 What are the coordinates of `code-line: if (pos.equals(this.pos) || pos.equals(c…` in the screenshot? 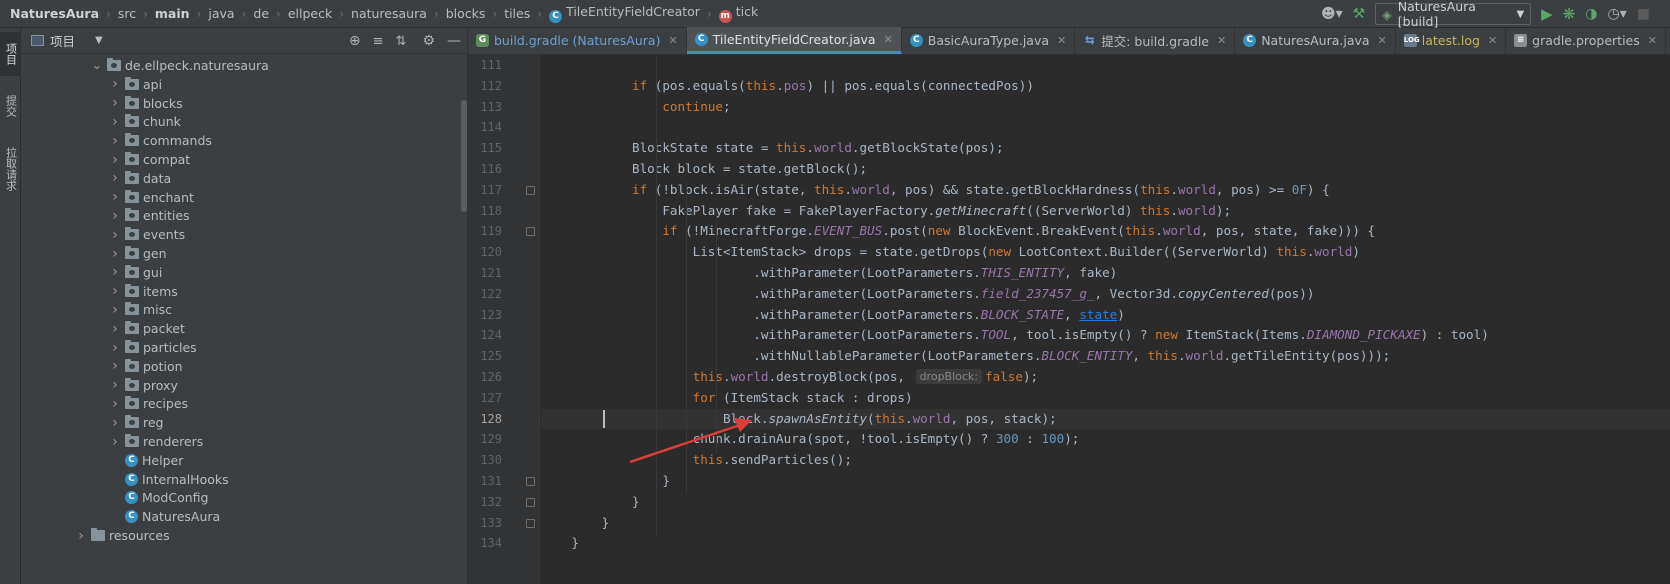 It's located at (1105, 86).